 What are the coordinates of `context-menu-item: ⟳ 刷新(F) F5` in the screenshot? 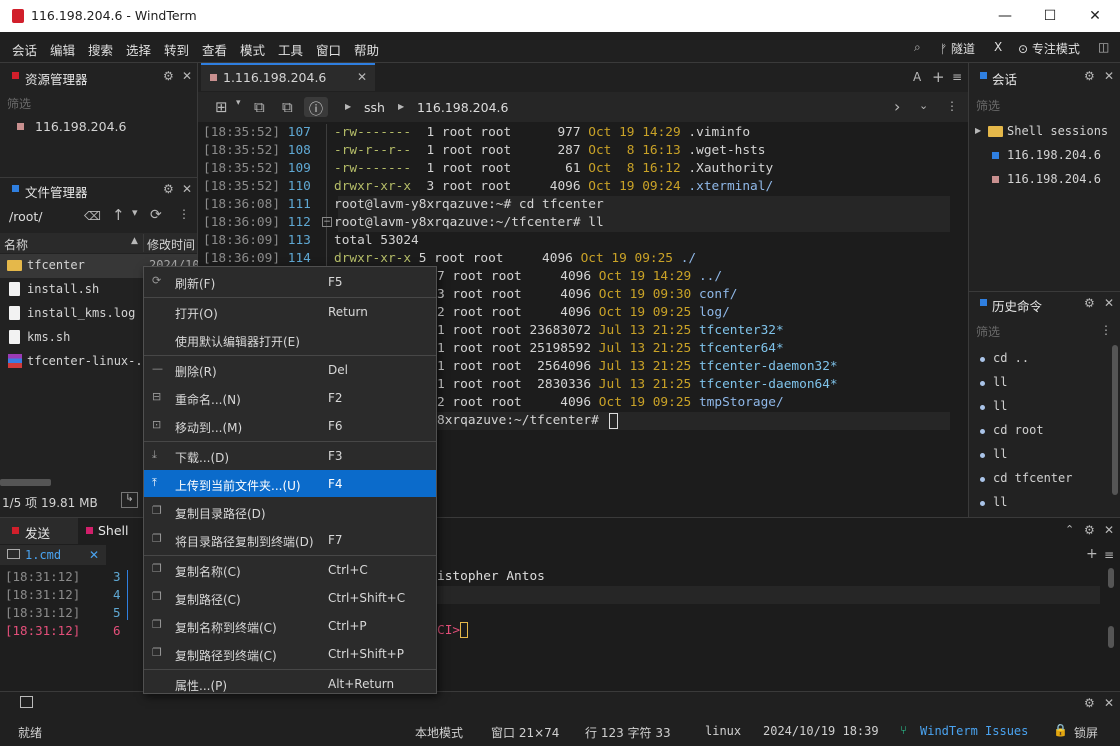 It's located at (290, 281).